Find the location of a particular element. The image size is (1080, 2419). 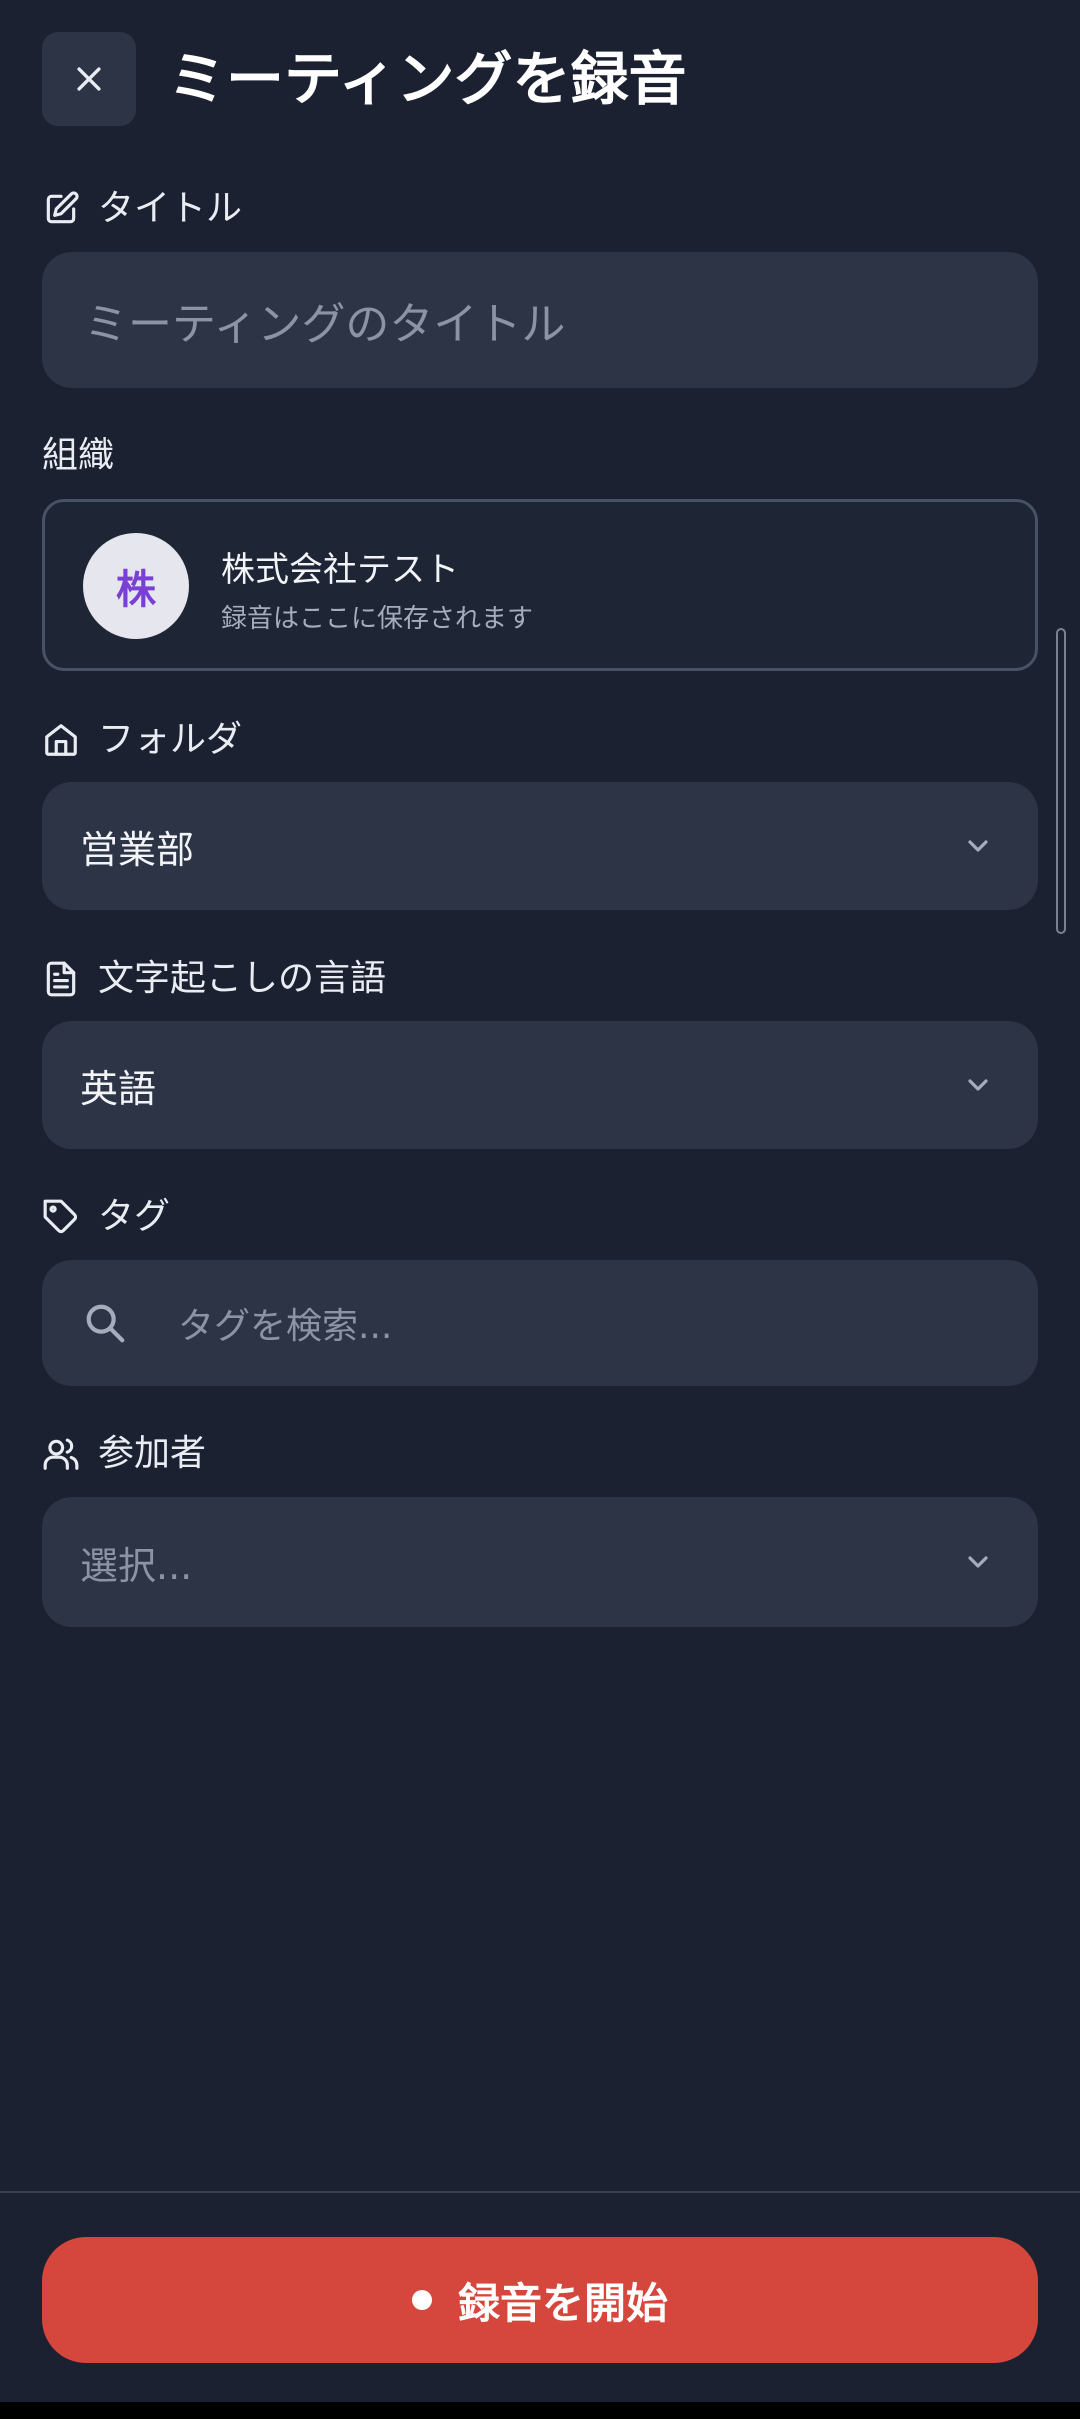

tags-label: タグ is located at coordinates (134, 1216).